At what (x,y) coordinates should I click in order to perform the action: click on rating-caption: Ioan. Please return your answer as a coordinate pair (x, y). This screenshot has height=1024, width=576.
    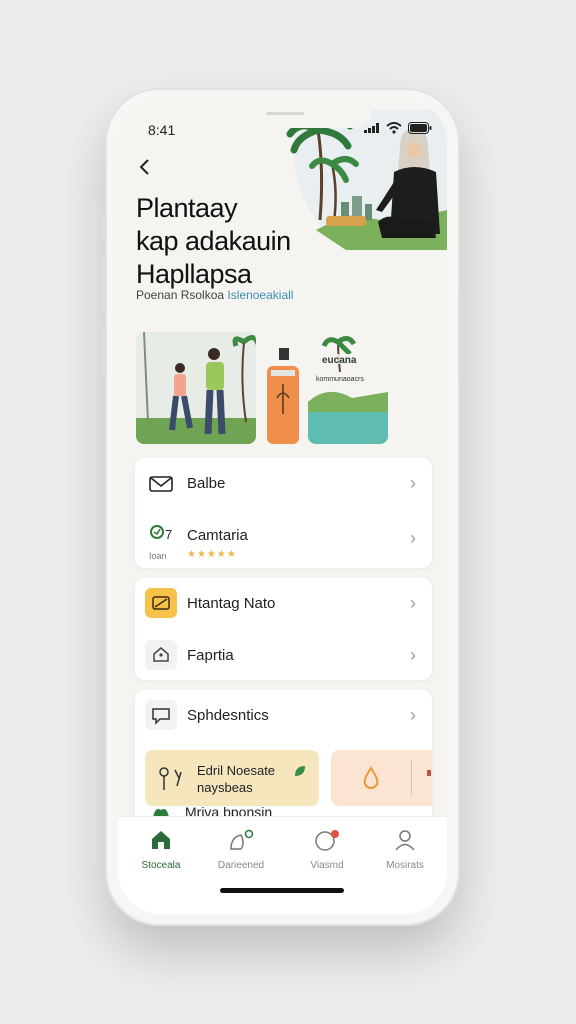
    Looking at the image, I should click on (158, 556).